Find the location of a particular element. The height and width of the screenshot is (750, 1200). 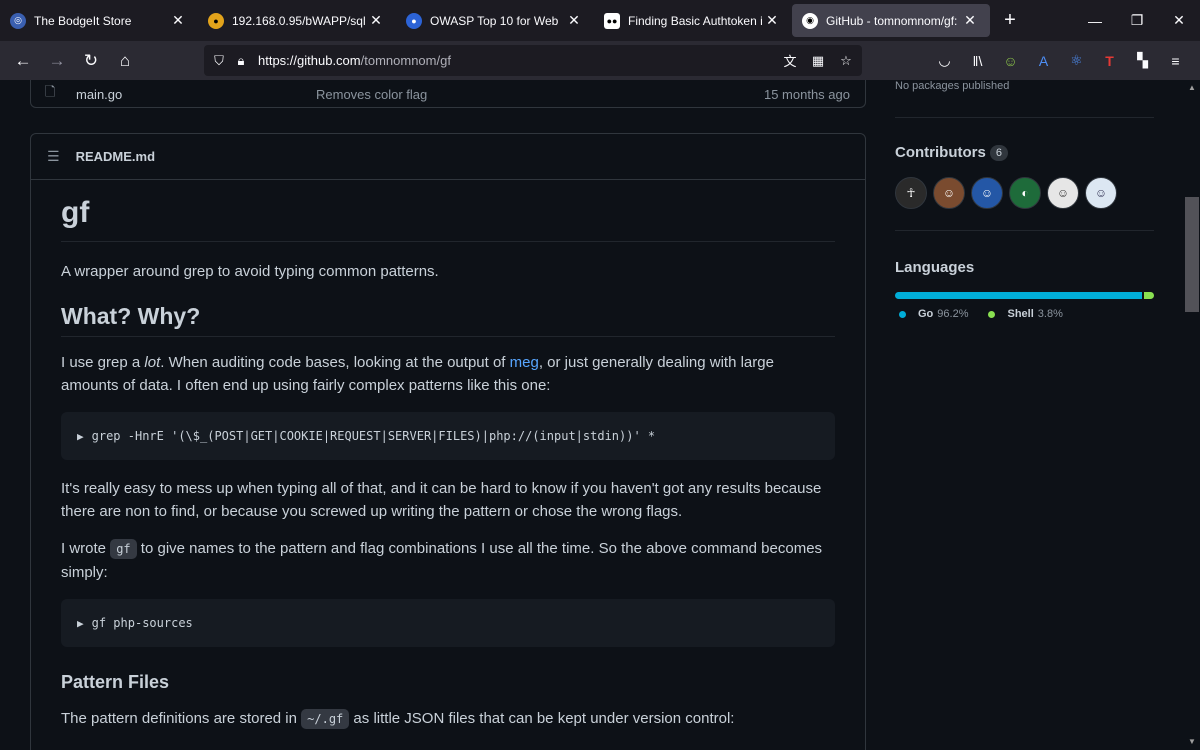

tab-github-gf: ◉ GitHub - tomnomnom/gf: A w ✕ is located at coordinates (891, 20).